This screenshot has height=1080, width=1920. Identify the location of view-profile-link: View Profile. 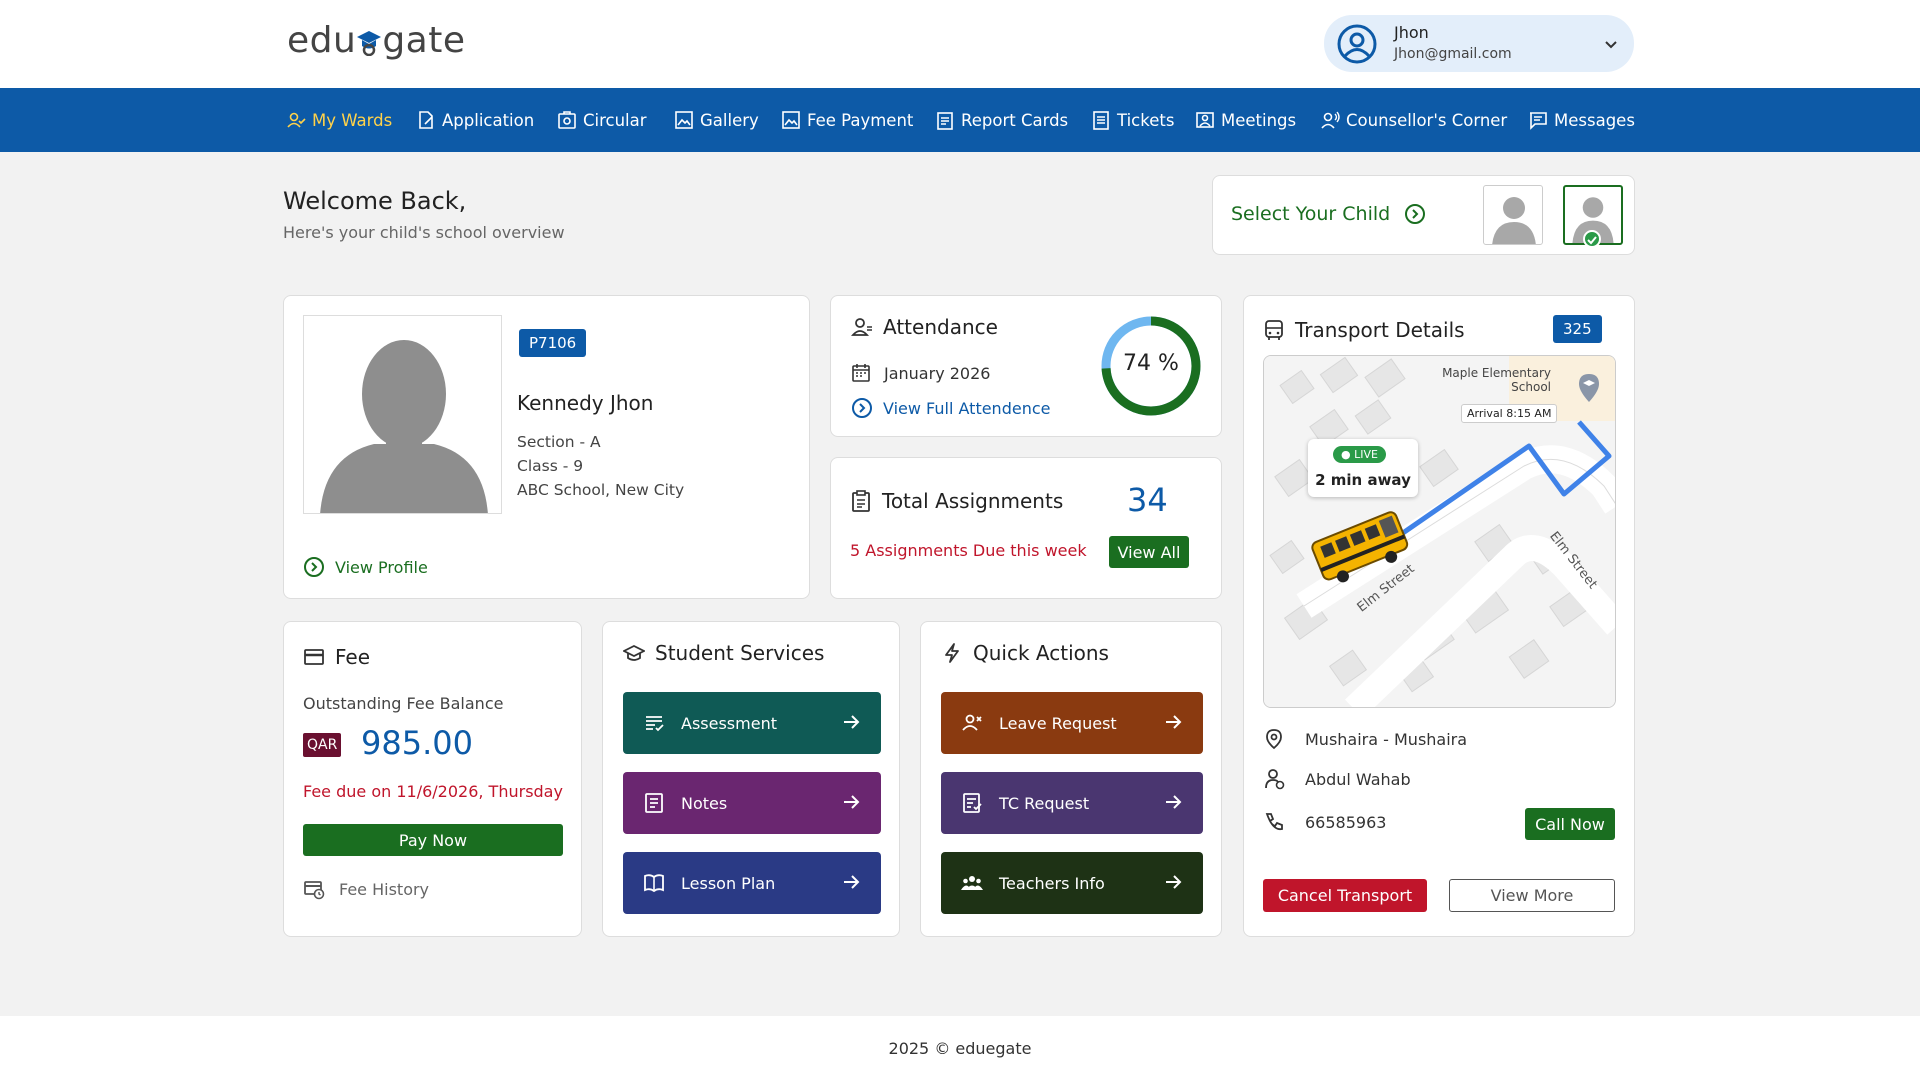
(365, 567).